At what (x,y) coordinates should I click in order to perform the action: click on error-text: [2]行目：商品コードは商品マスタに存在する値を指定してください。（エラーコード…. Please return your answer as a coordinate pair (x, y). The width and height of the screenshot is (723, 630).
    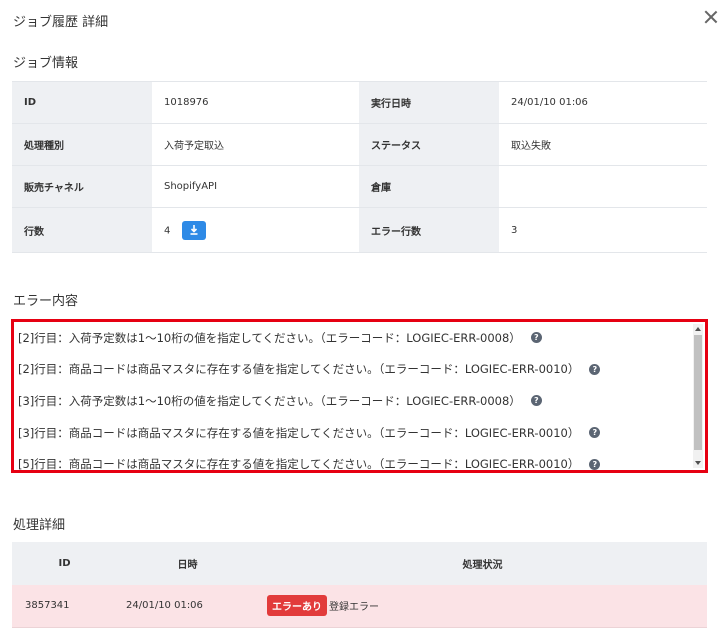
    Looking at the image, I should click on (299, 369).